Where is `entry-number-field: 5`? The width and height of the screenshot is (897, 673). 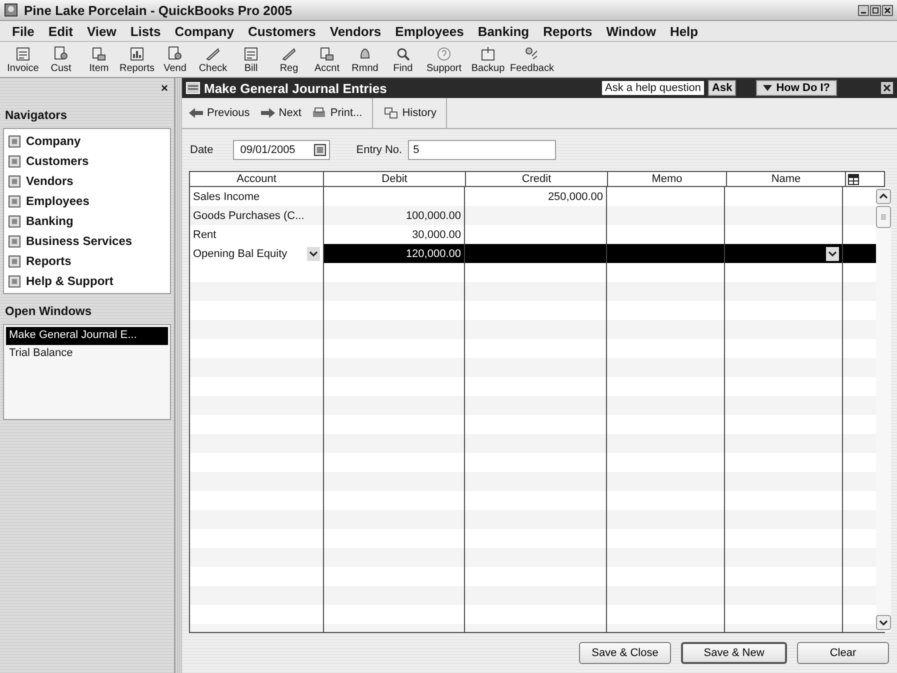
entry-number-field: 5 is located at coordinates (482, 150).